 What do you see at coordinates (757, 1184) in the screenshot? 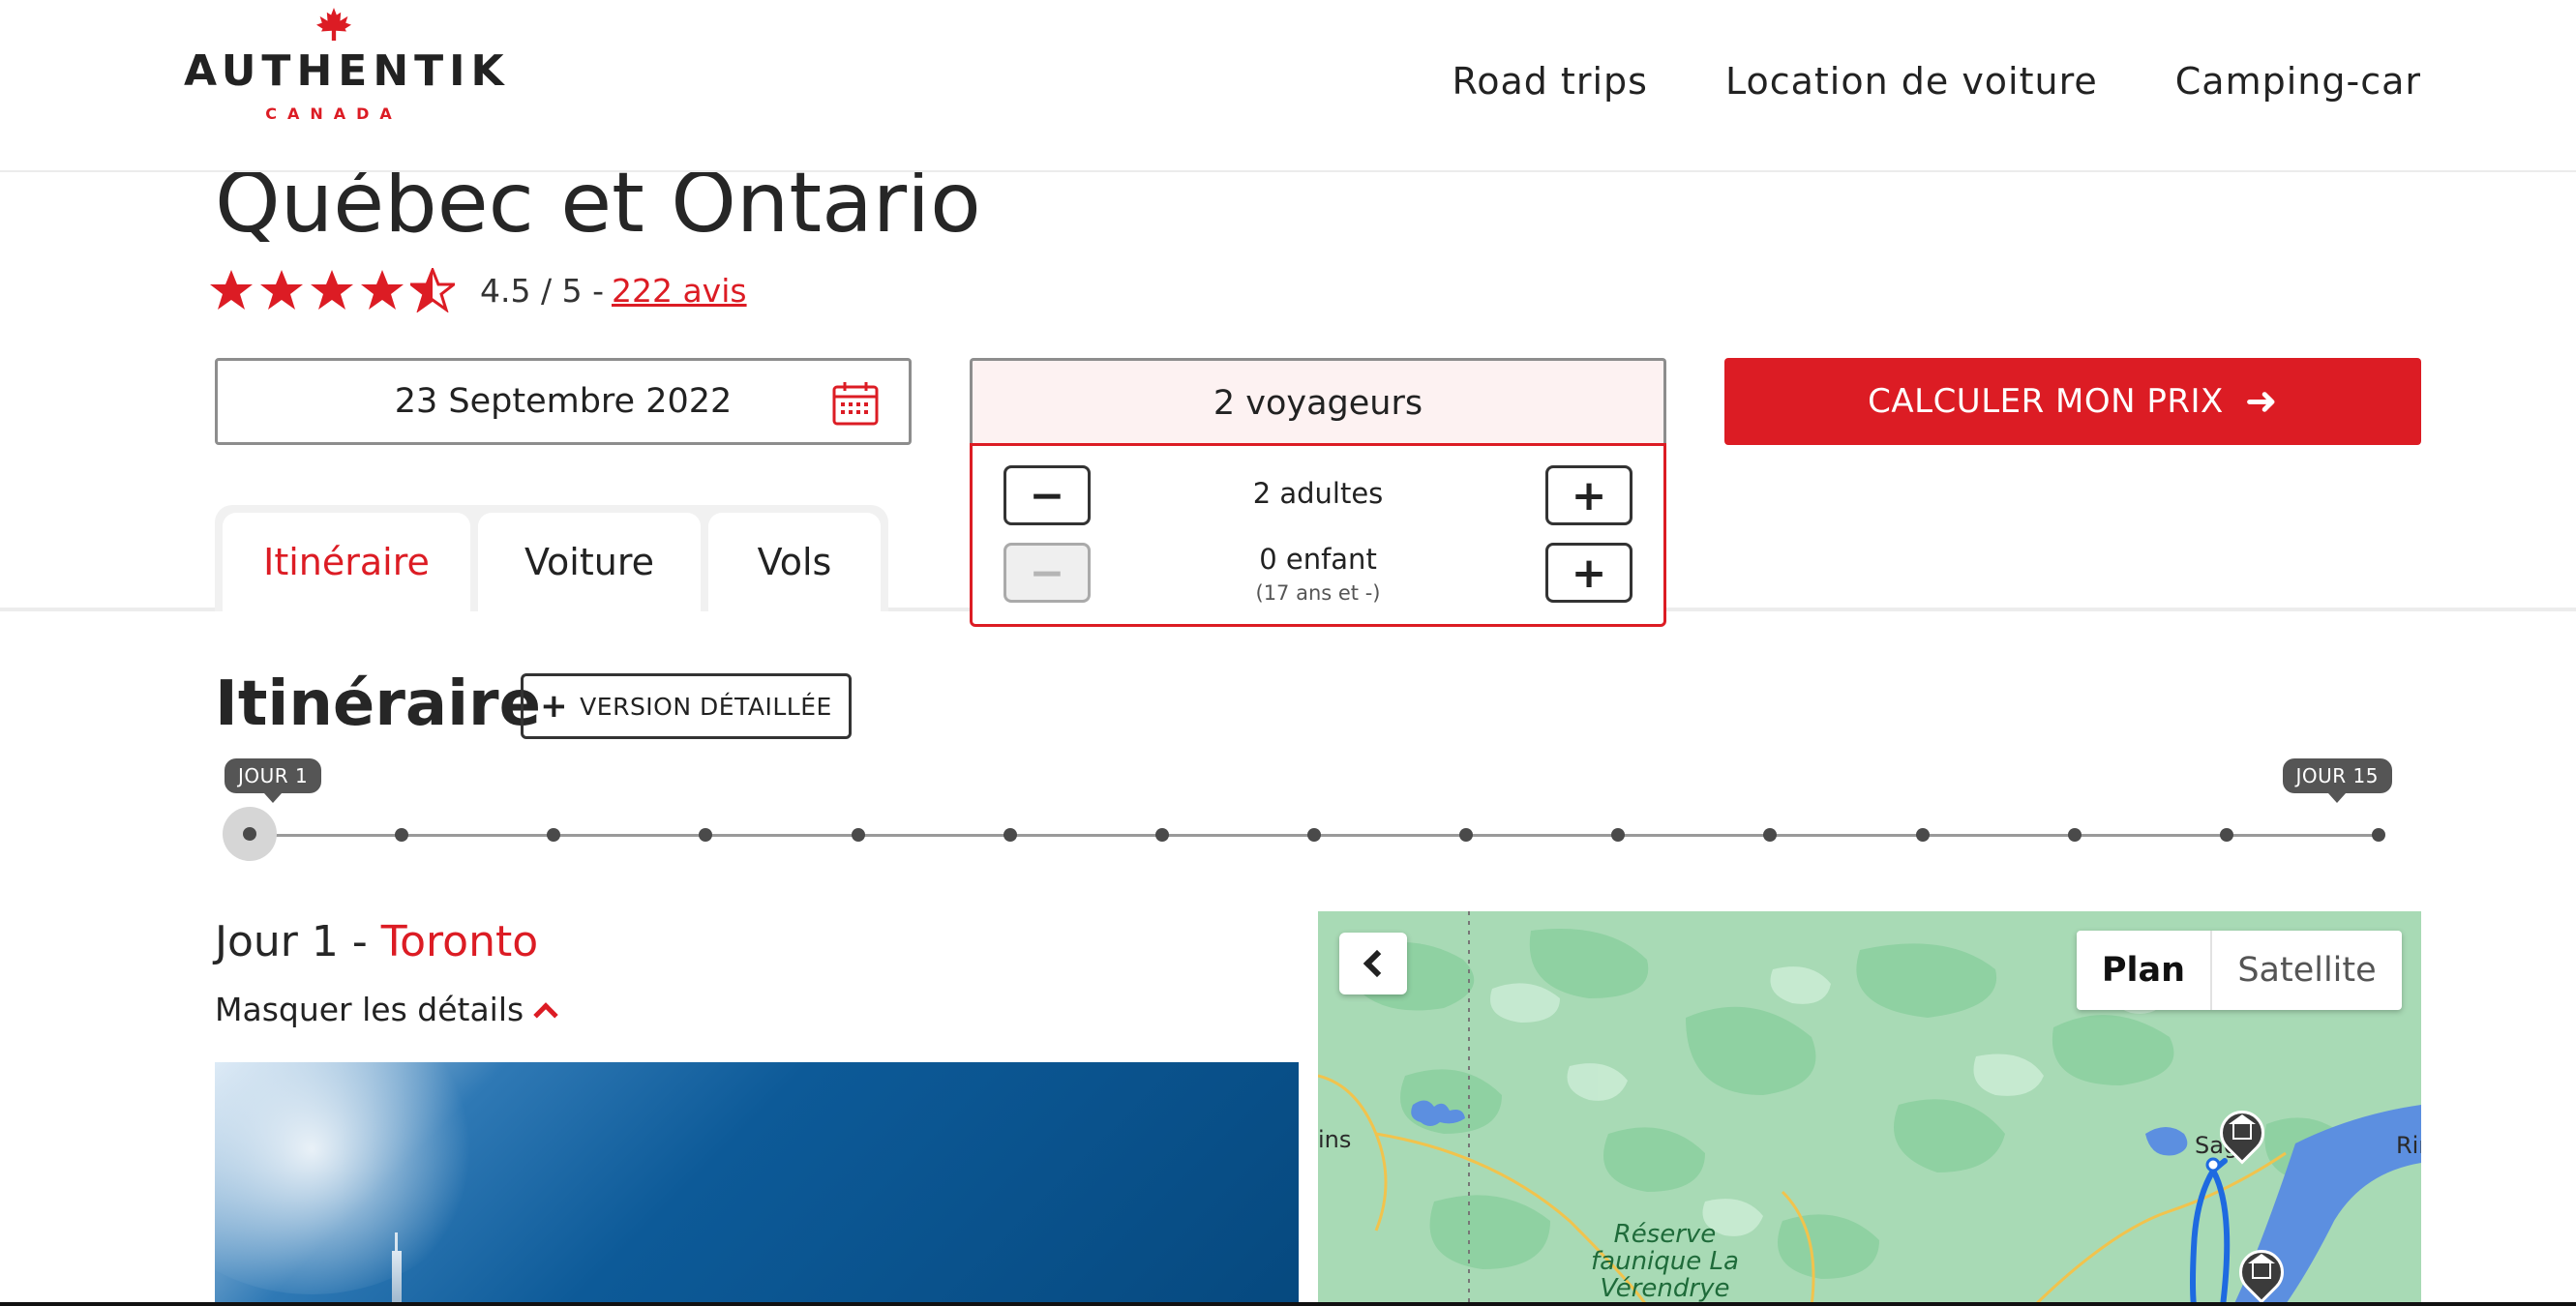
I see `day-photo` at bounding box center [757, 1184].